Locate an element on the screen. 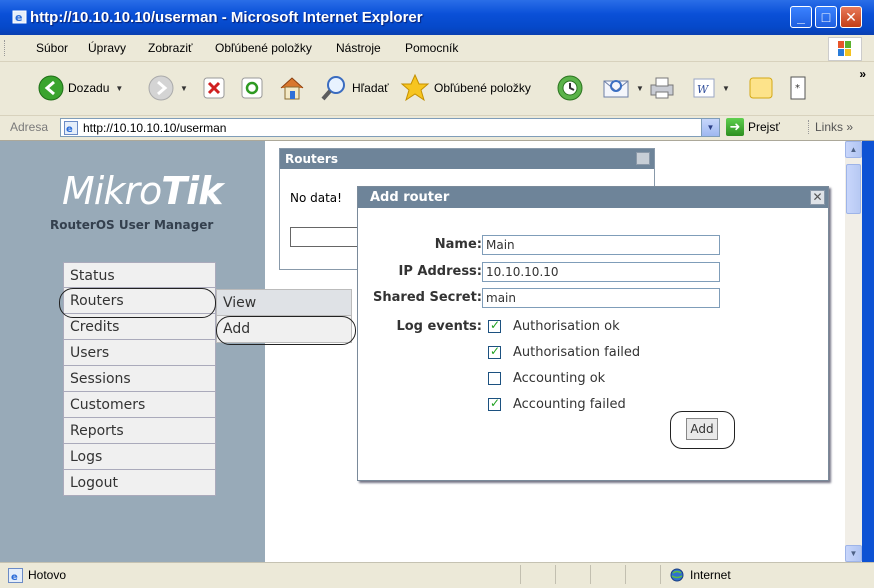 The image size is (874, 588). discuss-button is located at coordinates (761, 88).